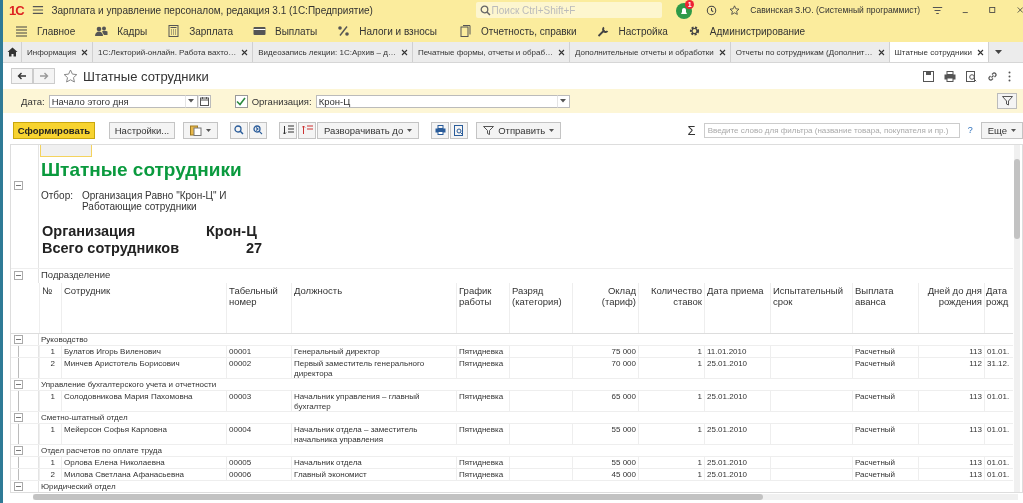 The image size is (1023, 503). What do you see at coordinates (285, 31) in the screenshot?
I see `section-menu-item: Выплаты` at bounding box center [285, 31].